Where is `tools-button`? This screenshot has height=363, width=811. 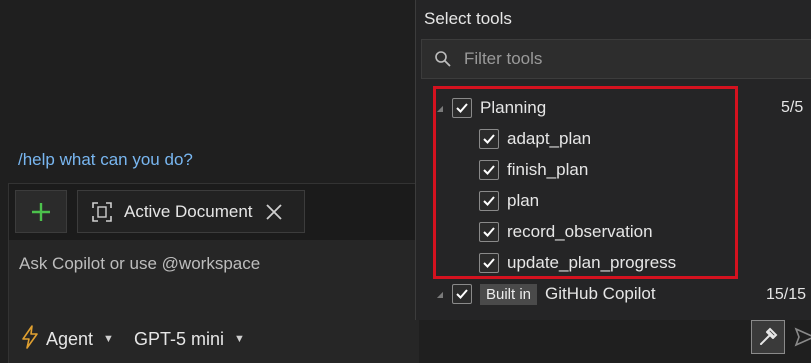 tools-button is located at coordinates (768, 337).